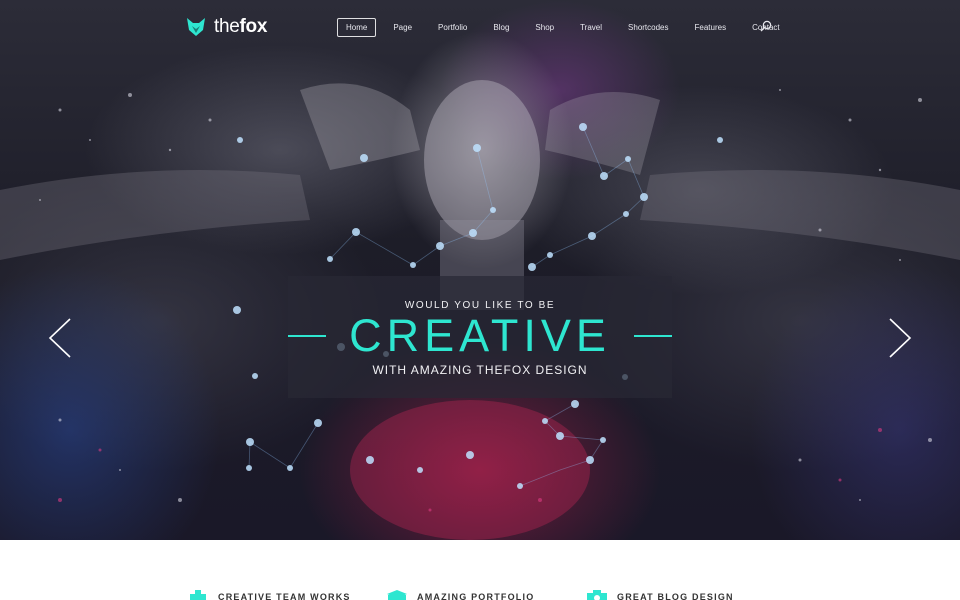 Image resolution: width=960 pixels, height=600 pixels. I want to click on feature-item: AMAZING PORTFOLIO, so click(460, 595).